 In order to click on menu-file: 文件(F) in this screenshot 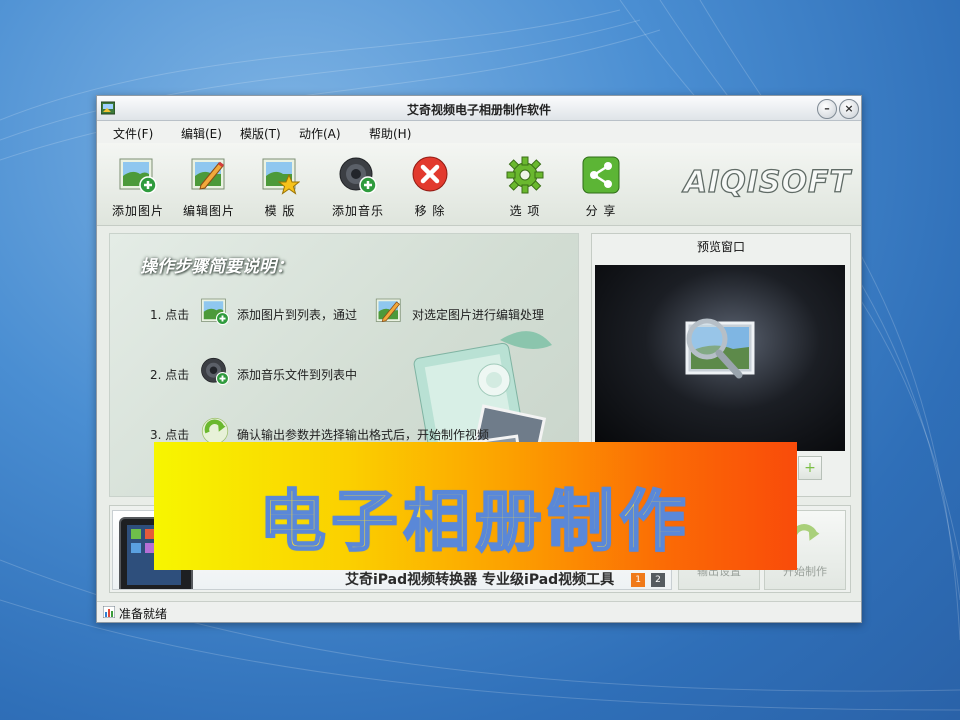, I will do `click(133, 133)`.